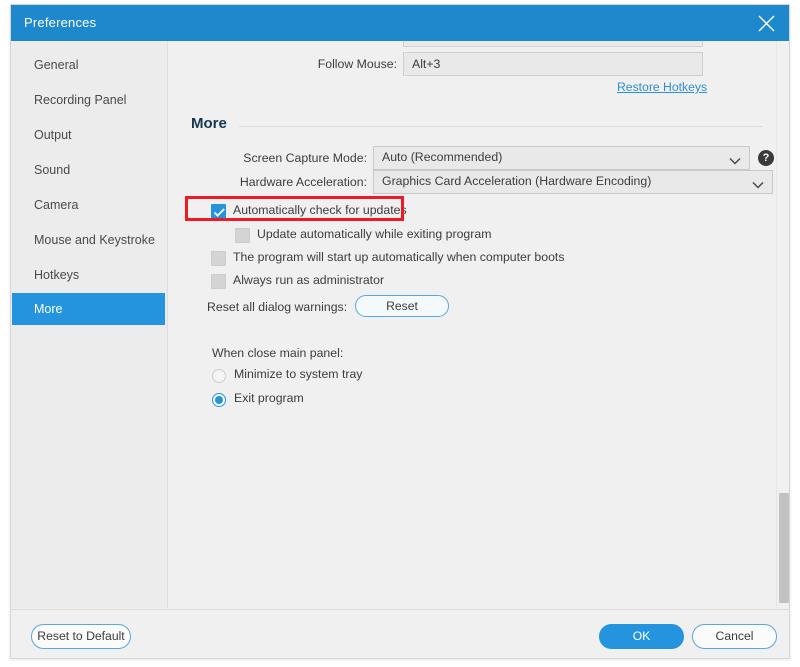 The image size is (800, 667). What do you see at coordinates (309, 280) in the screenshot?
I see `checkbox-label: Always run as administrator` at bounding box center [309, 280].